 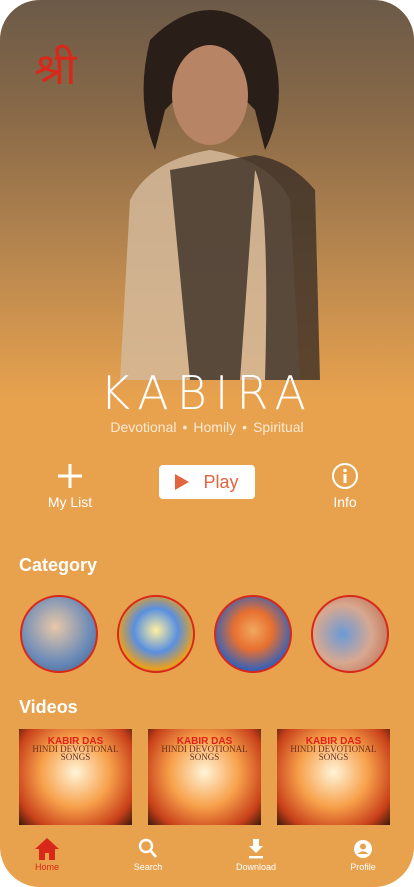 I want to click on category-item-ganesha, so click(x=253, y=634).